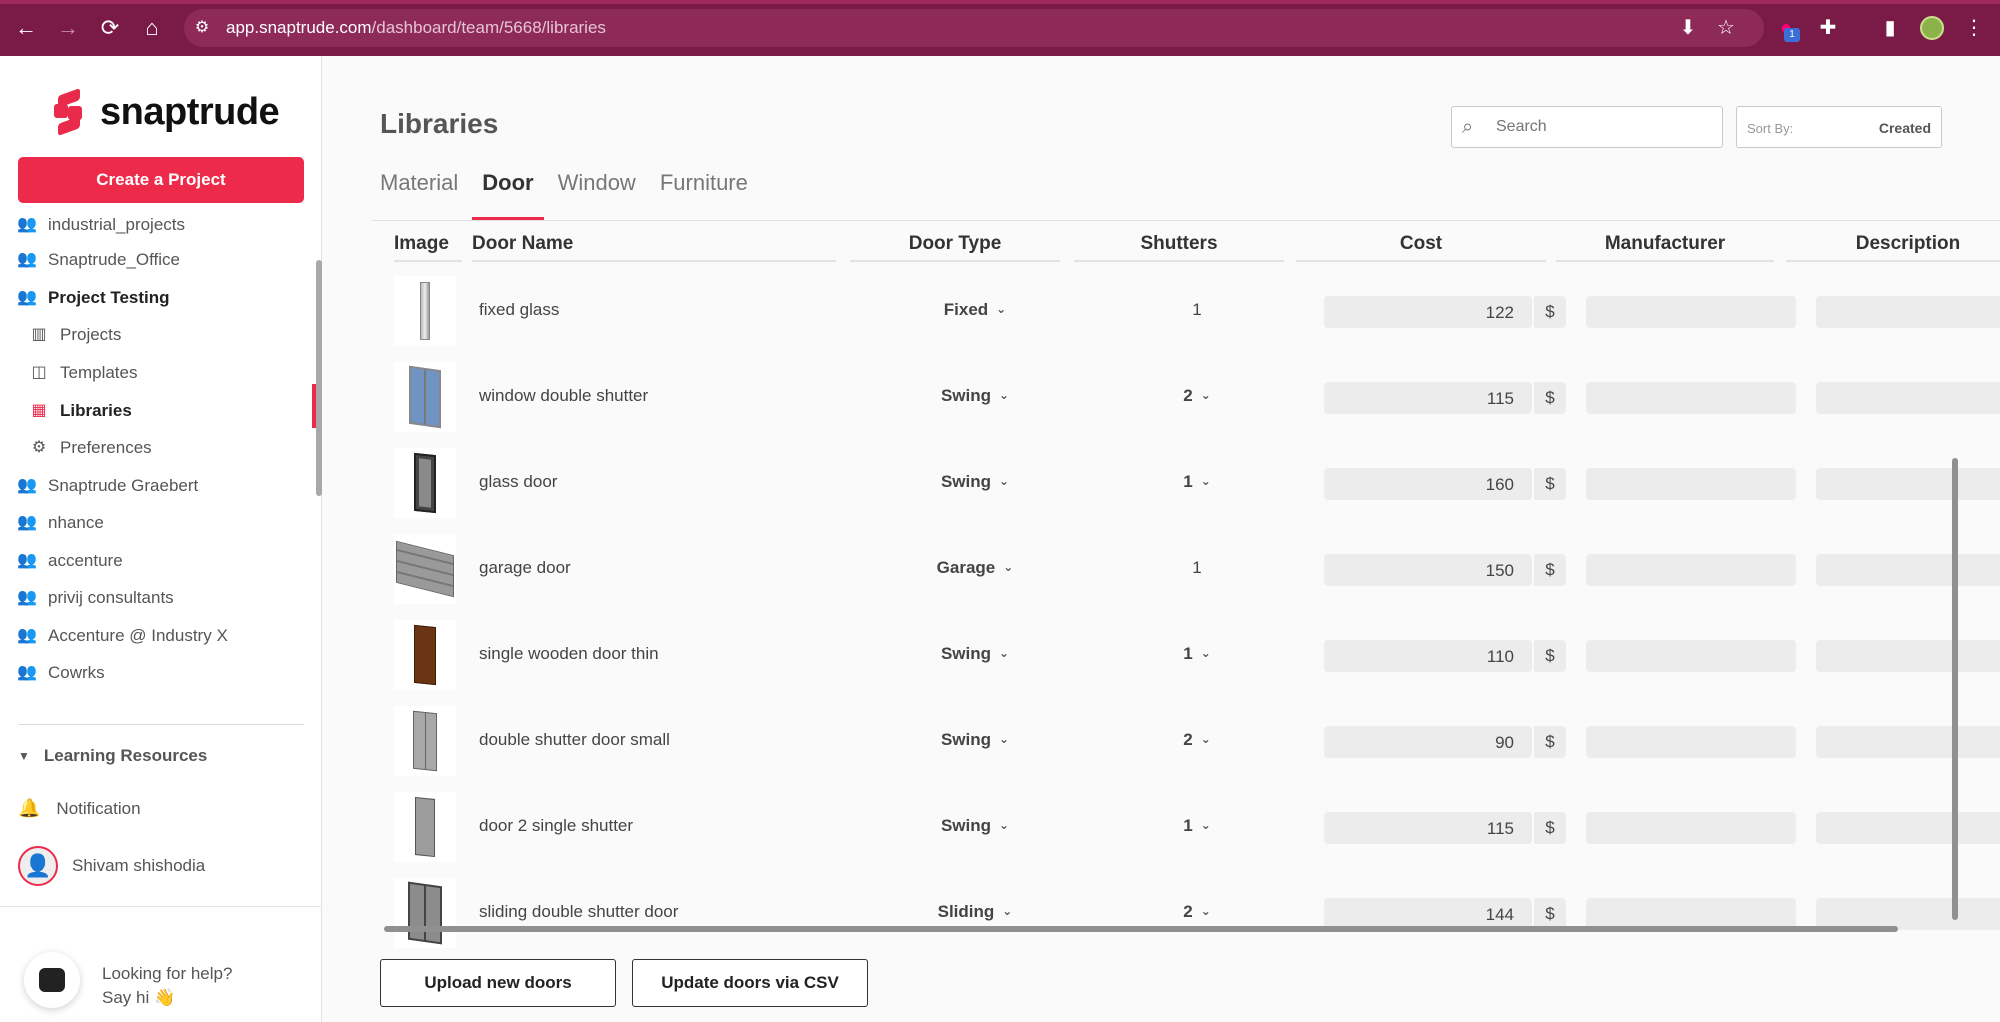  What do you see at coordinates (202, 28) in the screenshot?
I see `site-settings-icon: ⚙` at bounding box center [202, 28].